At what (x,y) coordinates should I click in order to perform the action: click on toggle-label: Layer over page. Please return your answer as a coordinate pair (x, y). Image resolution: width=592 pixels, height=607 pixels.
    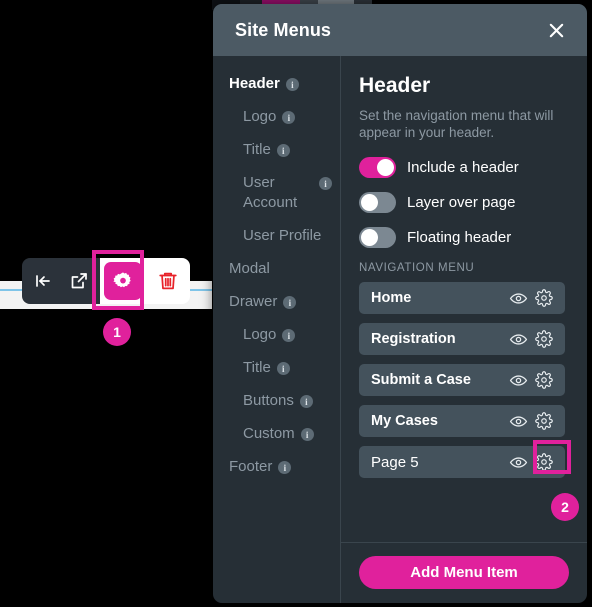
    Looking at the image, I should click on (461, 202).